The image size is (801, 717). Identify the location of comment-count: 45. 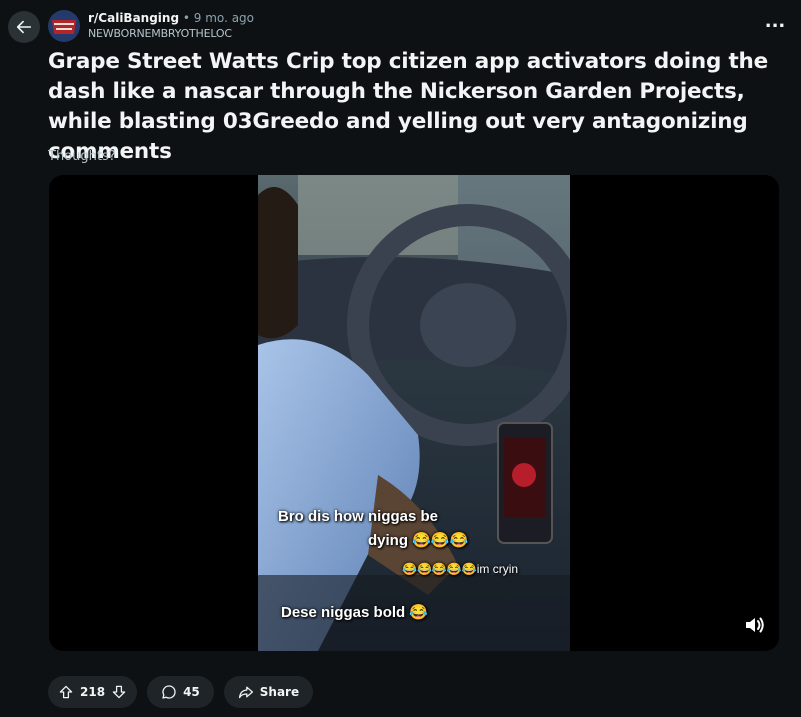
(191, 692).